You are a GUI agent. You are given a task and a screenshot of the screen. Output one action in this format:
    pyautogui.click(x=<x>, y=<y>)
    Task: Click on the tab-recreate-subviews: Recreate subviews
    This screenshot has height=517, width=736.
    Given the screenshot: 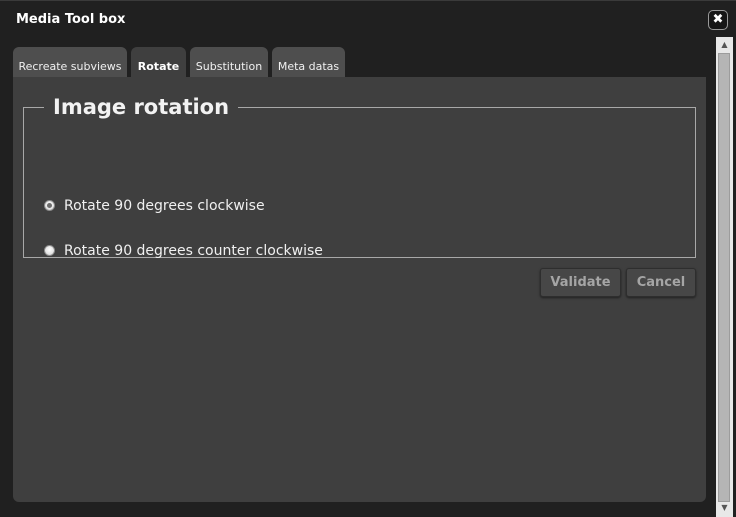 What is the action you would take?
    pyautogui.click(x=70, y=62)
    